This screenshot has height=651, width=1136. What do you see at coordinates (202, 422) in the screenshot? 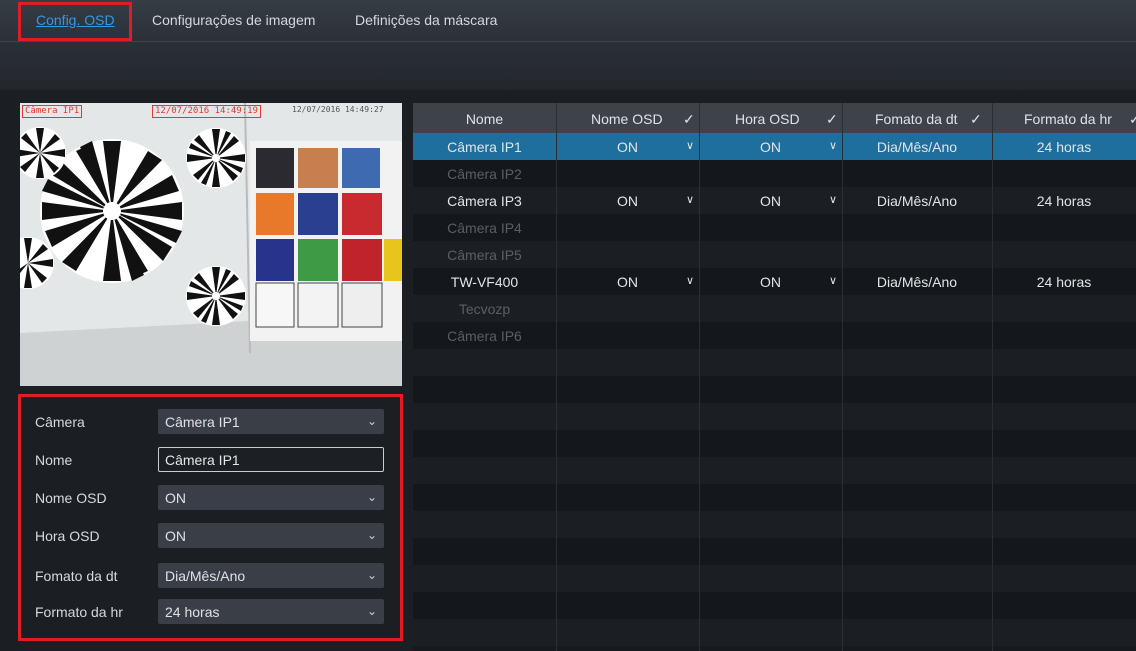
I see `camera-select-value: Câmera IP1` at bounding box center [202, 422].